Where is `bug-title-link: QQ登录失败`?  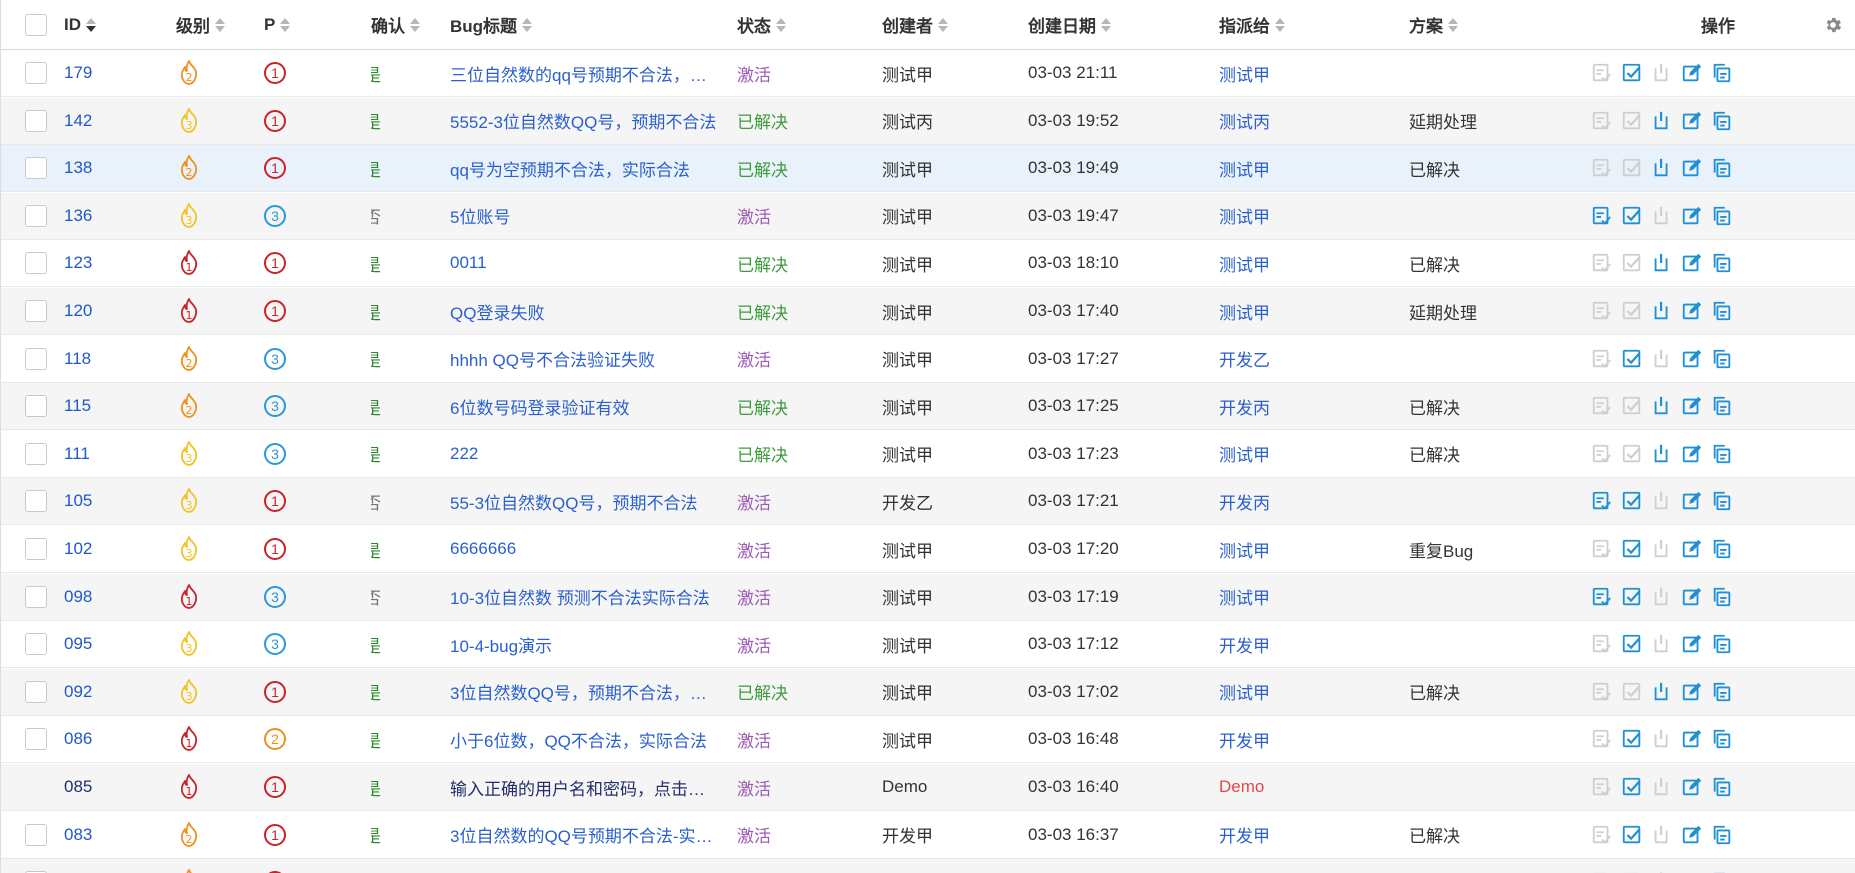 bug-title-link: QQ登录失败 is located at coordinates (584, 311).